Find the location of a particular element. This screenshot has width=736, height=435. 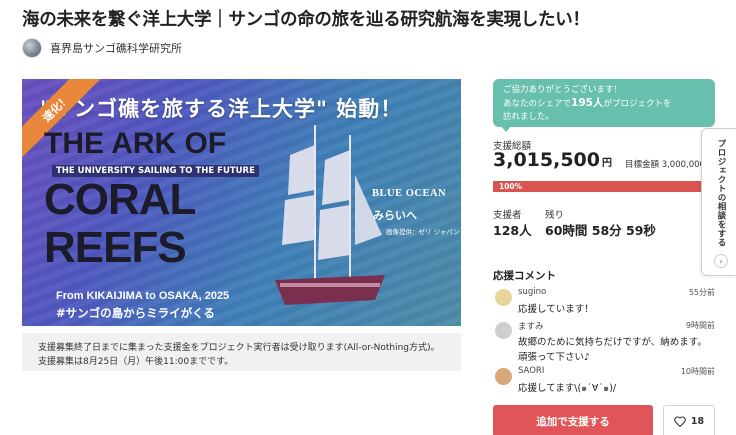

supporters-value: 128人 is located at coordinates (512, 230).